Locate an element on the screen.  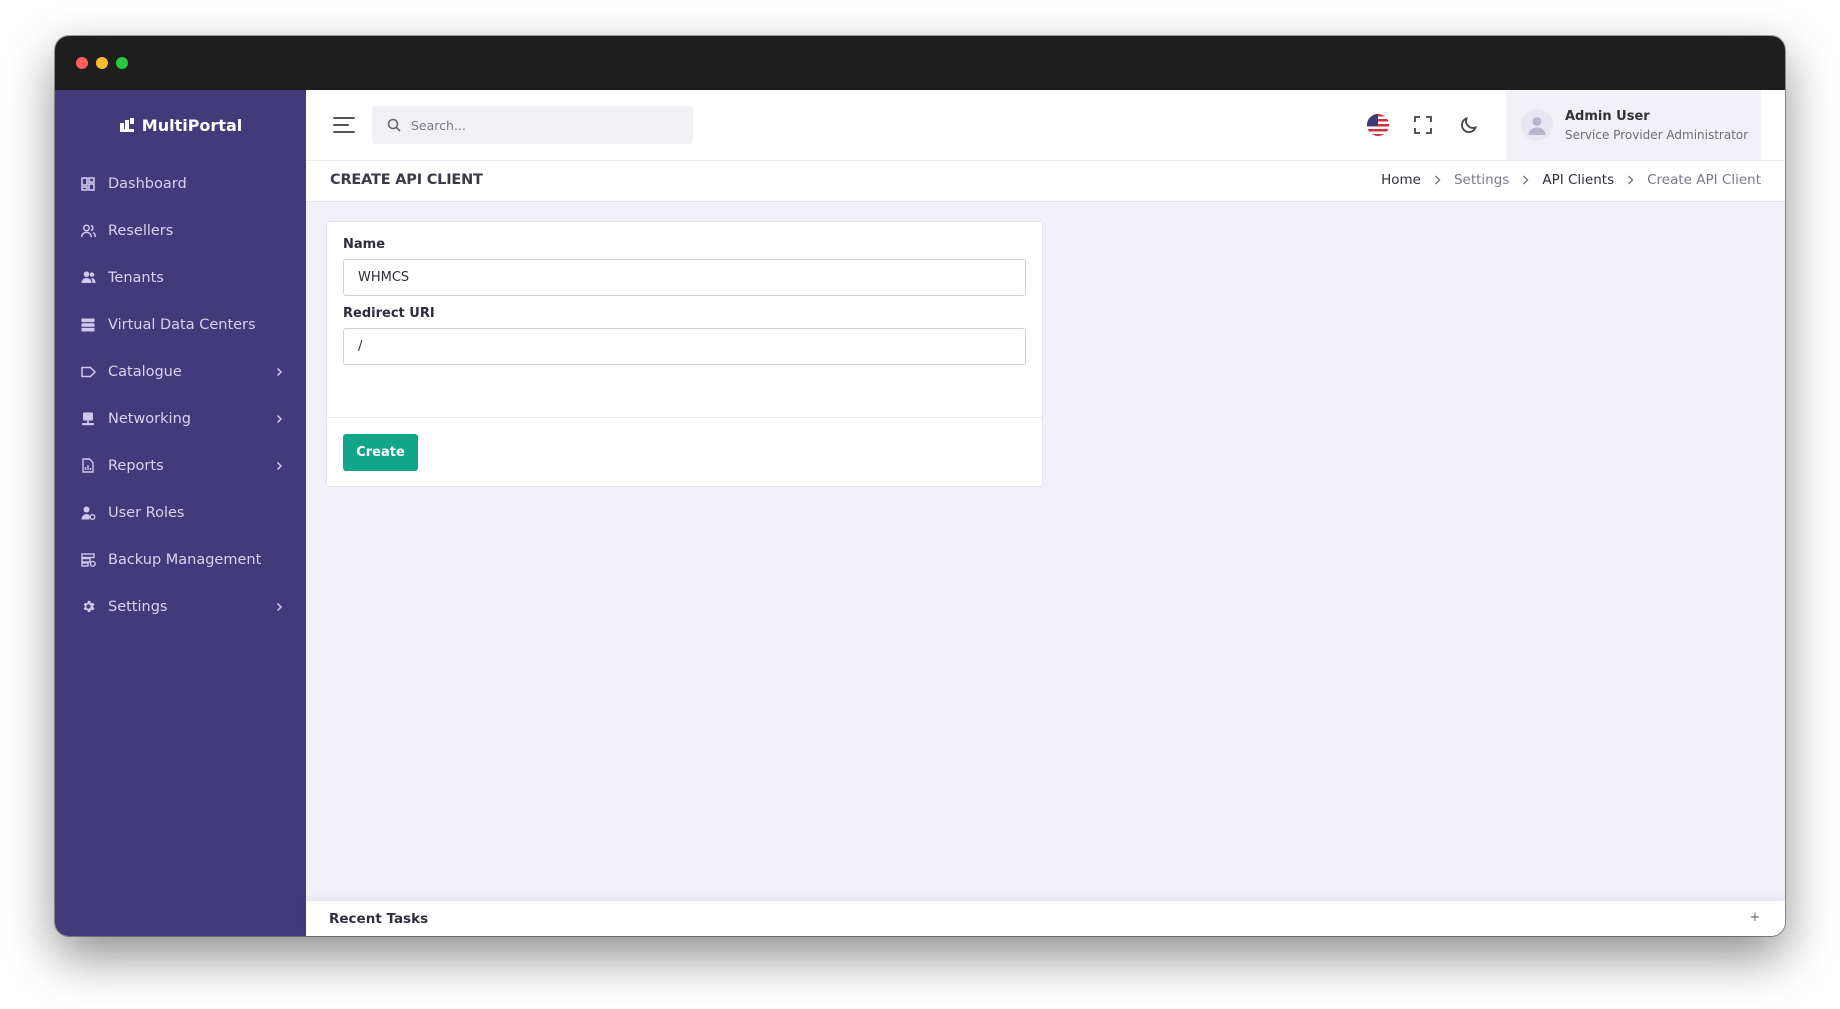
create-api-client-form: Name Redirect URI Create is located at coordinates (684, 354).